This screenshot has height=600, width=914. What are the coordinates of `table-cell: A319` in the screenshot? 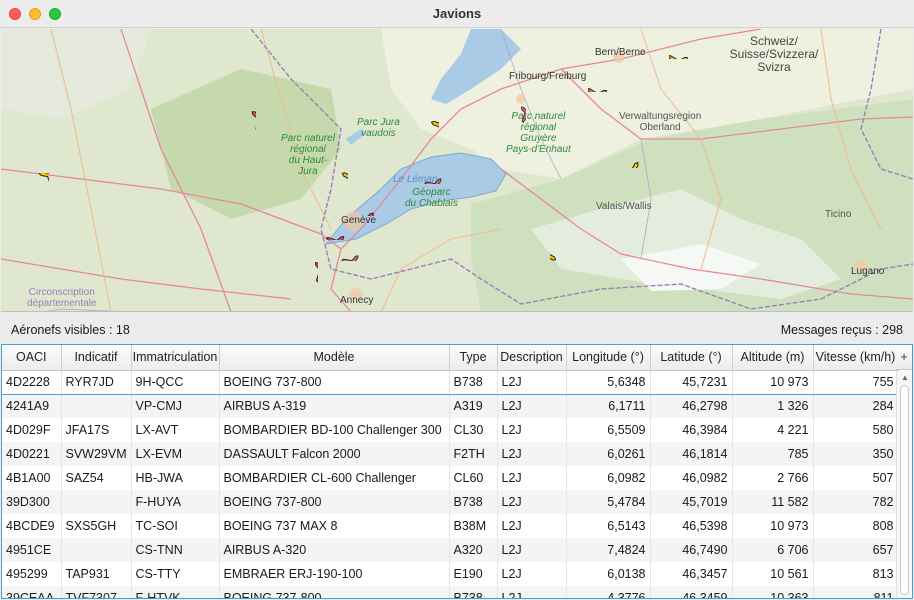 It's located at (473, 406).